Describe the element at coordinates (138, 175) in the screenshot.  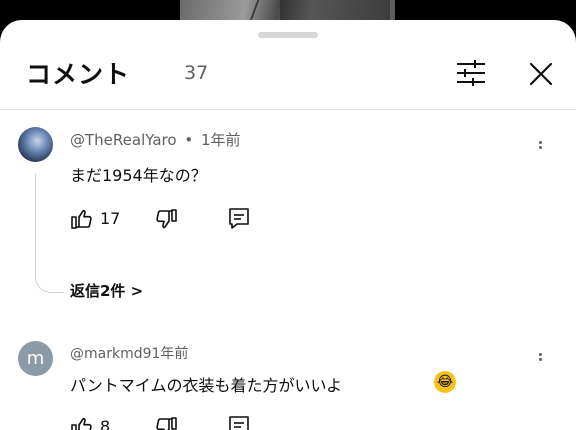
I see `comment-text: まだ1954年なの？` at that location.